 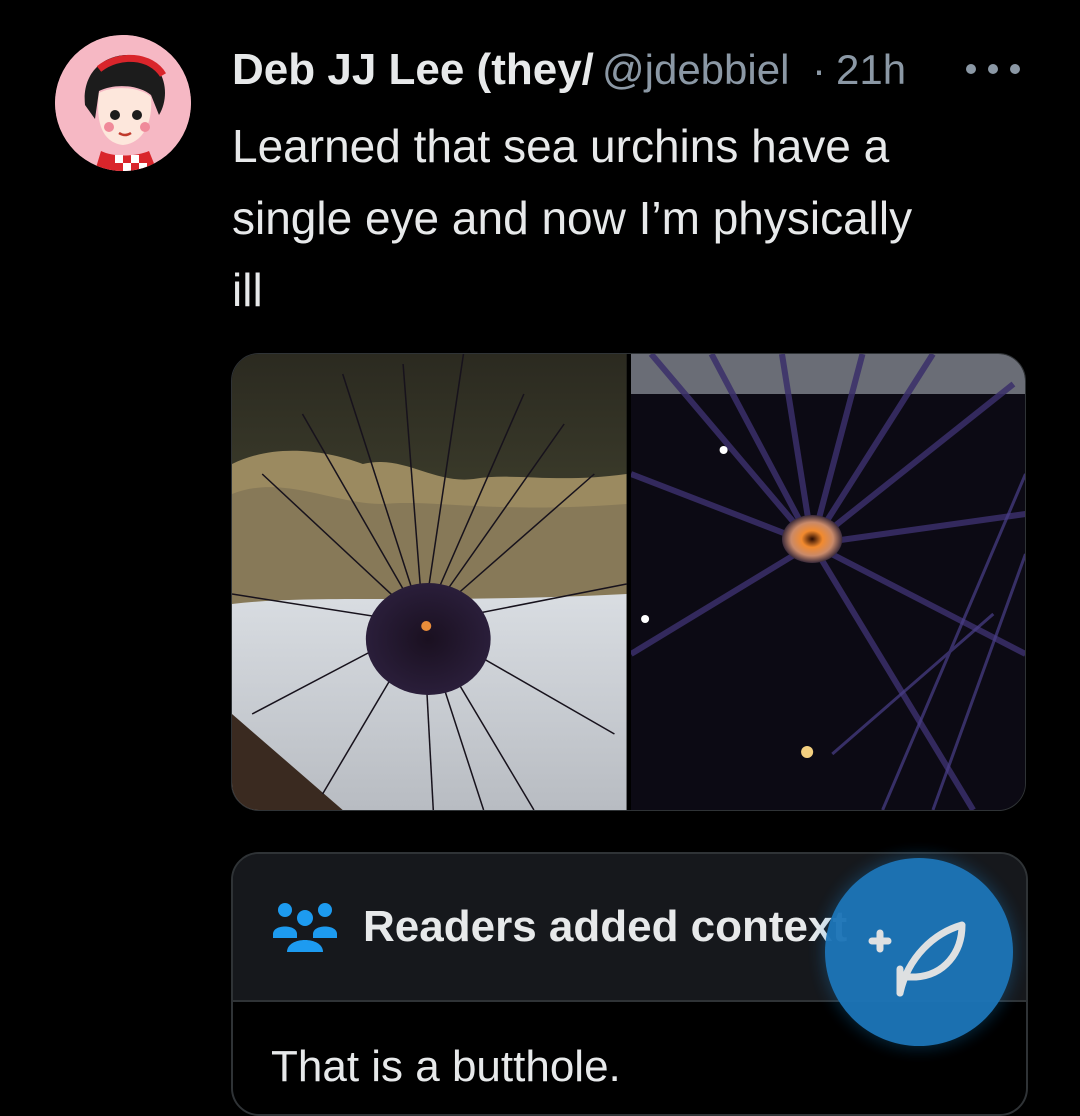 I want to click on author-display-name: Deb JJ Lee (they/them), so click(x=413, y=70).